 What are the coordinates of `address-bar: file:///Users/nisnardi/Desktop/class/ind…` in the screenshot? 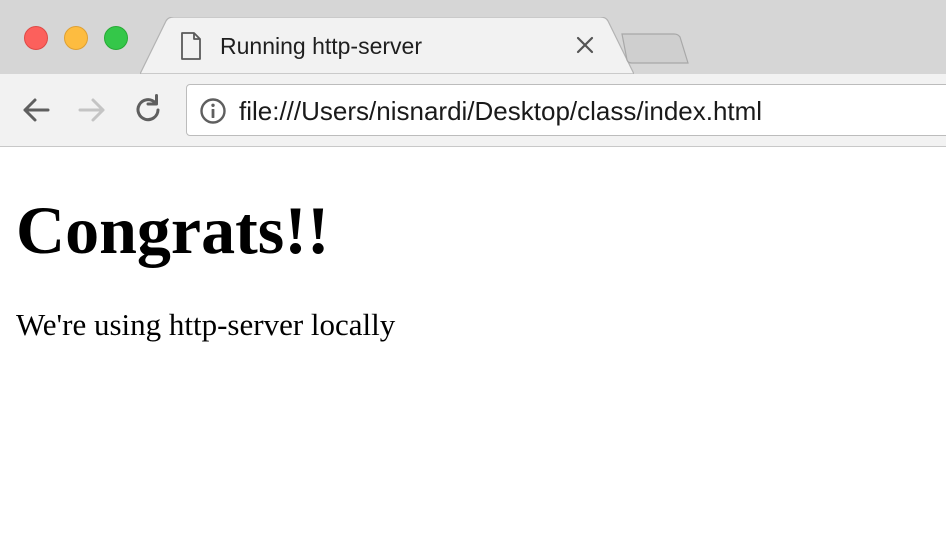 It's located at (566, 110).